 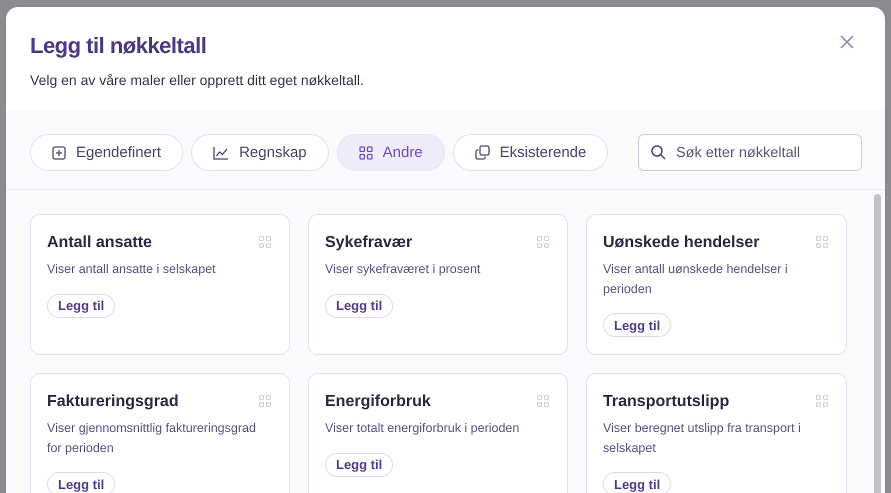 What do you see at coordinates (750, 152) in the screenshot?
I see `search-field: Søk etter nøkkeltall` at bounding box center [750, 152].